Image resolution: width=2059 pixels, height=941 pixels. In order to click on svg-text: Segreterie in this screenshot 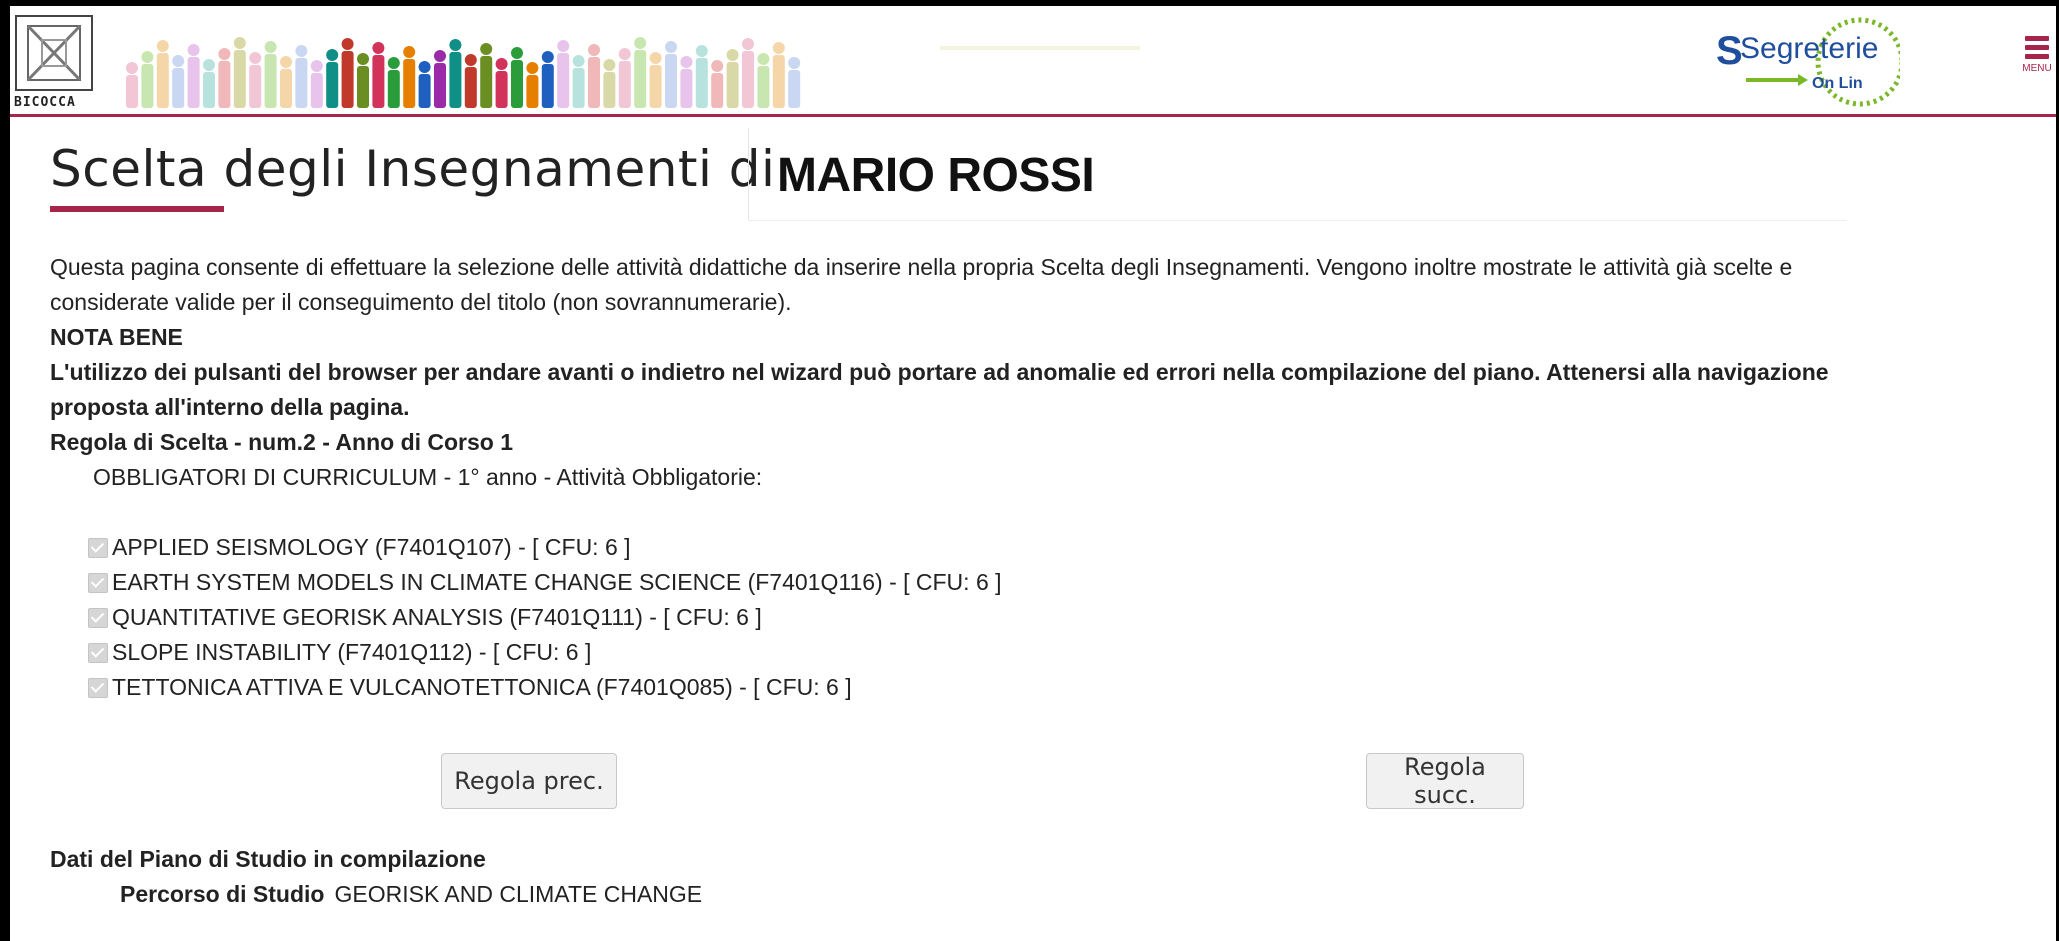, I will do `click(1809, 48)`.